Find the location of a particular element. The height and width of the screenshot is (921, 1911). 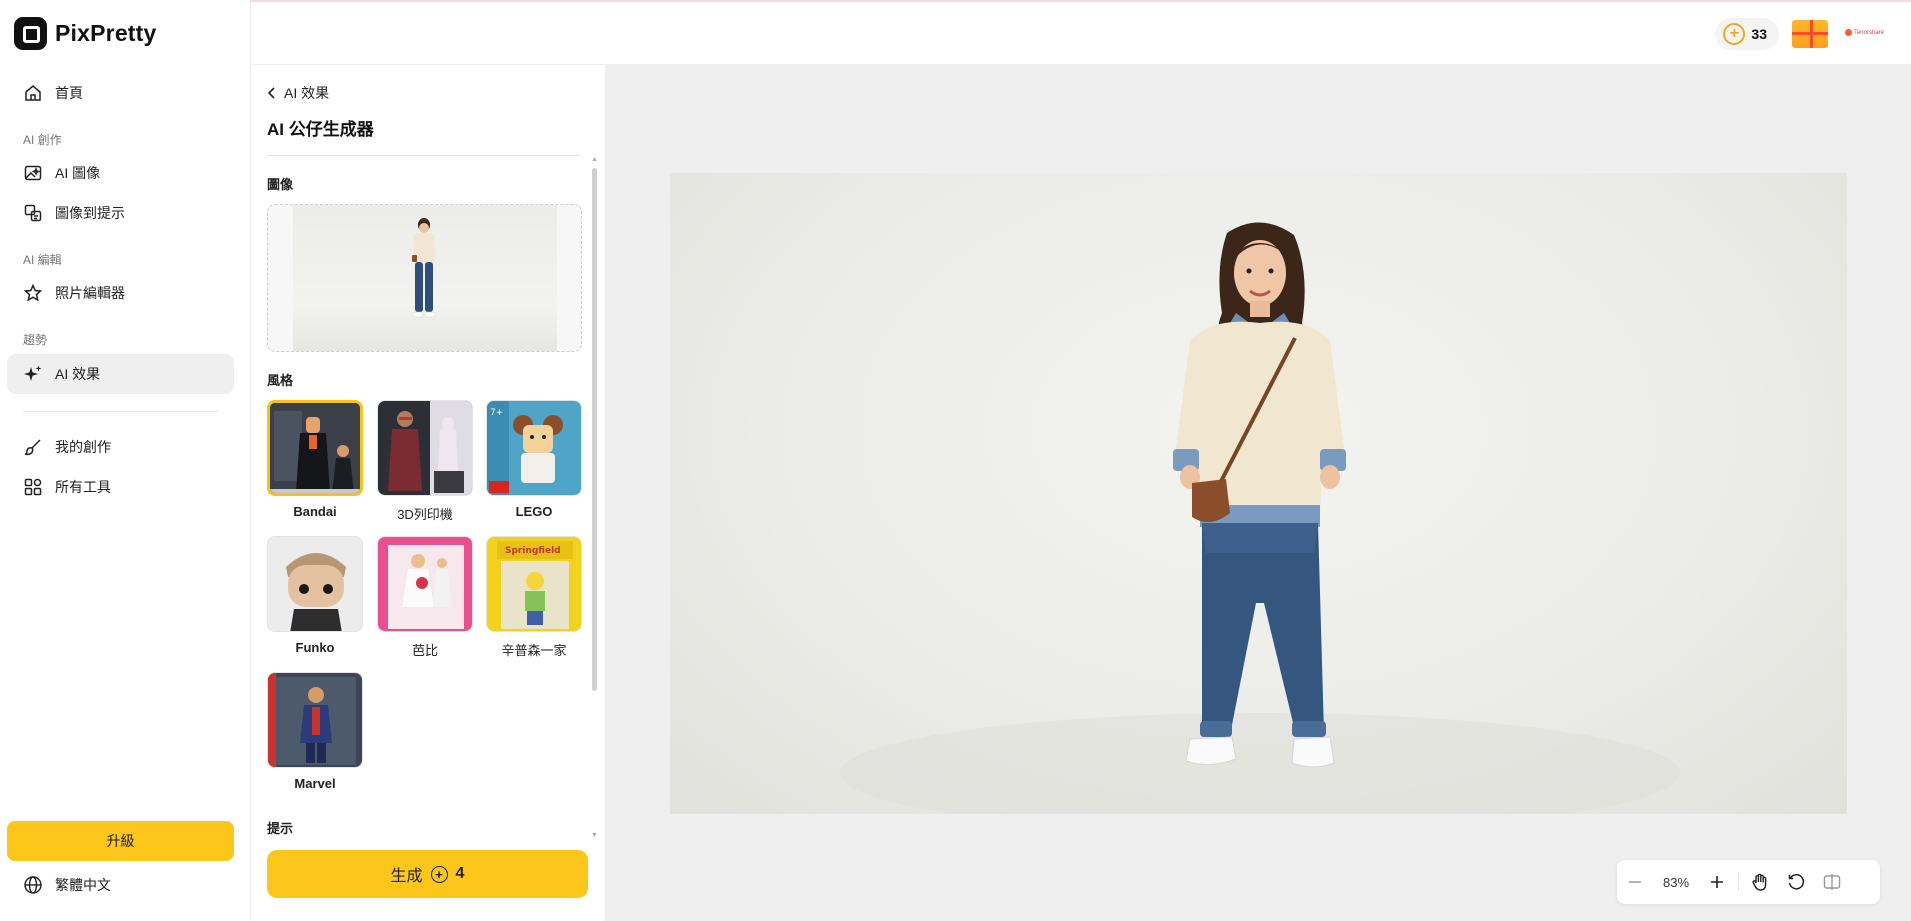

sidebar-section-ai-edit: AI 編輯 is located at coordinates (42, 260).